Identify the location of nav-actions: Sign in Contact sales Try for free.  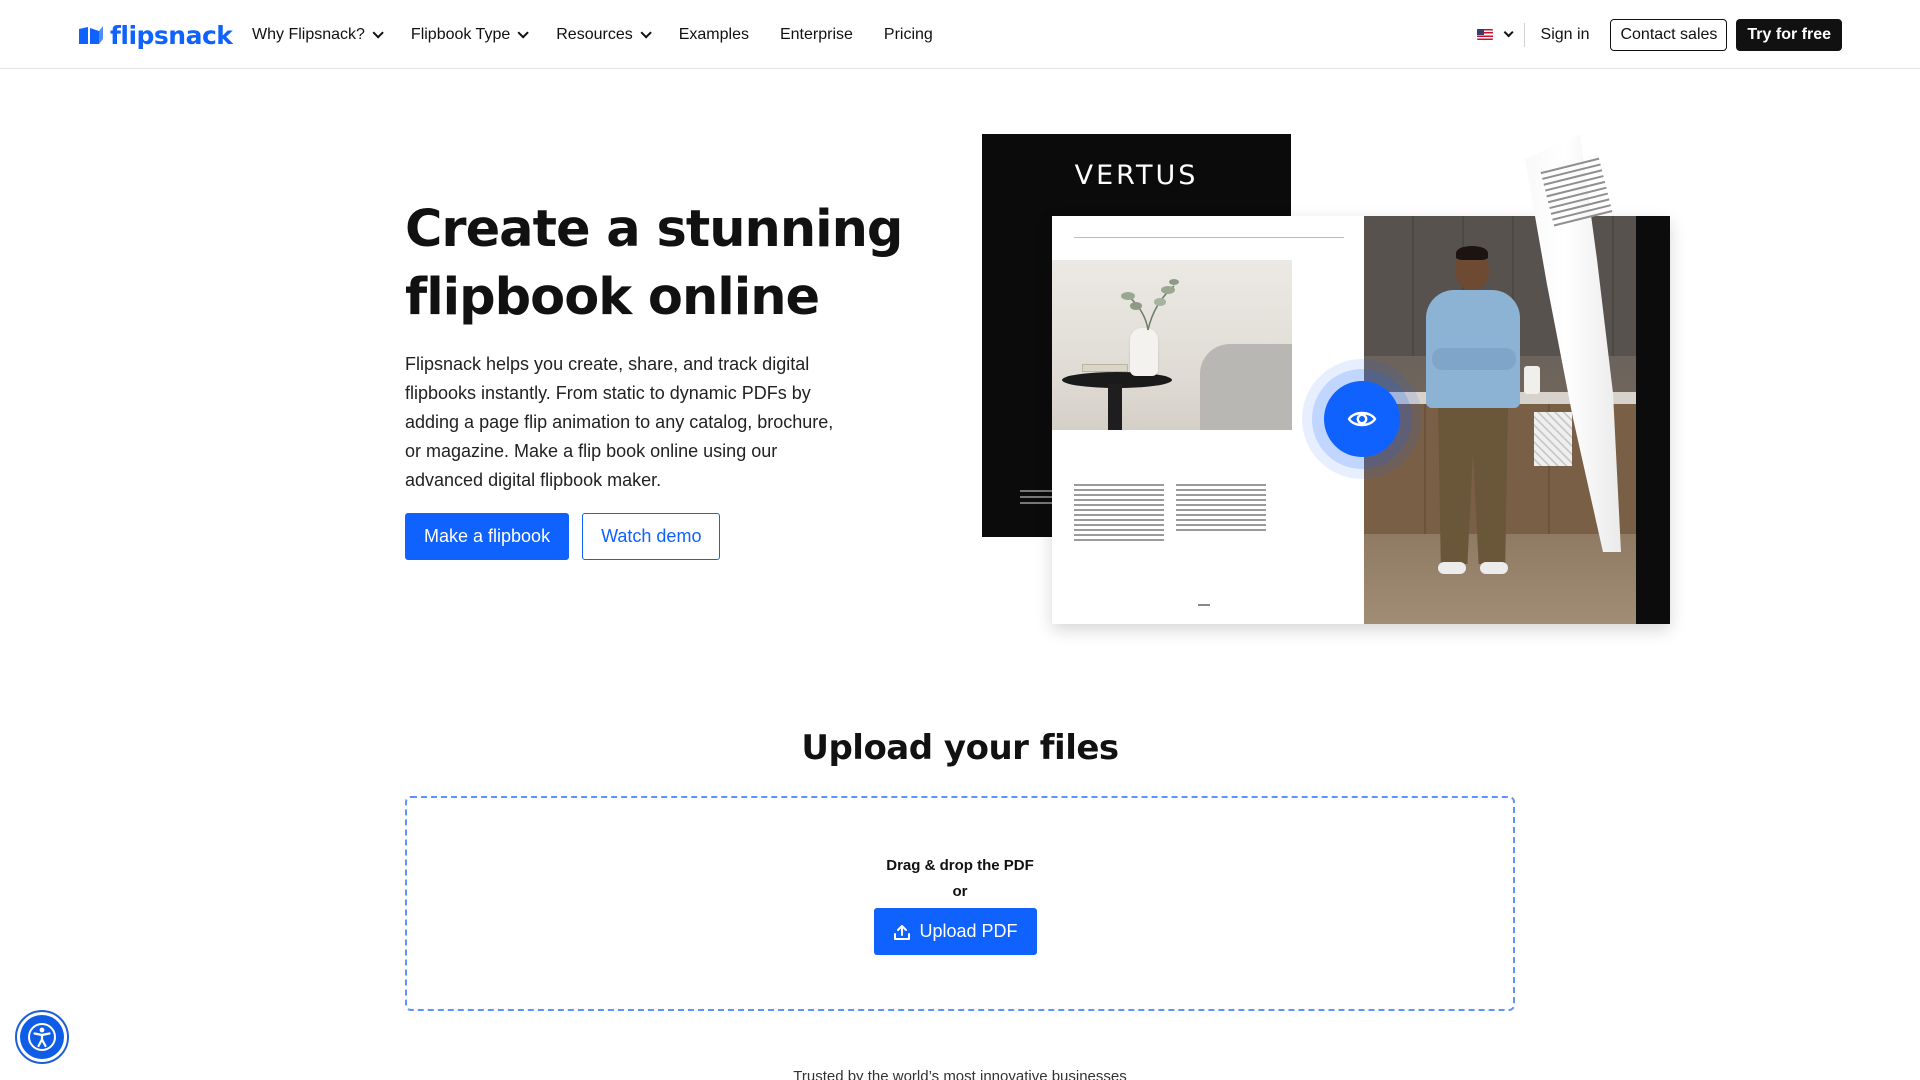
(1659, 34).